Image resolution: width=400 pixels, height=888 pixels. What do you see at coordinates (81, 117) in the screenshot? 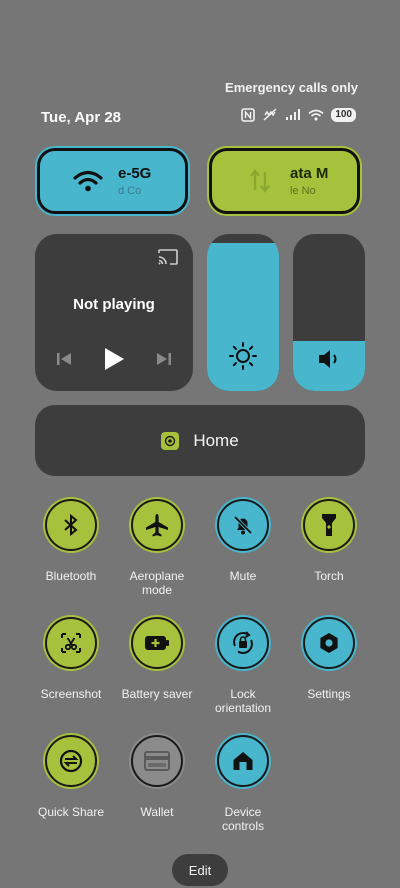
I see `date-label: Tue, Apr 28` at bounding box center [81, 117].